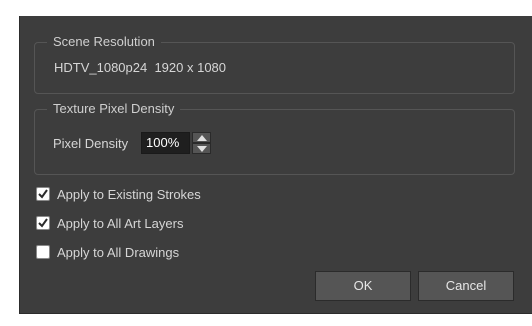 The height and width of the screenshot is (326, 532). I want to click on apply-all-drawings-checkbox, so click(43, 252).